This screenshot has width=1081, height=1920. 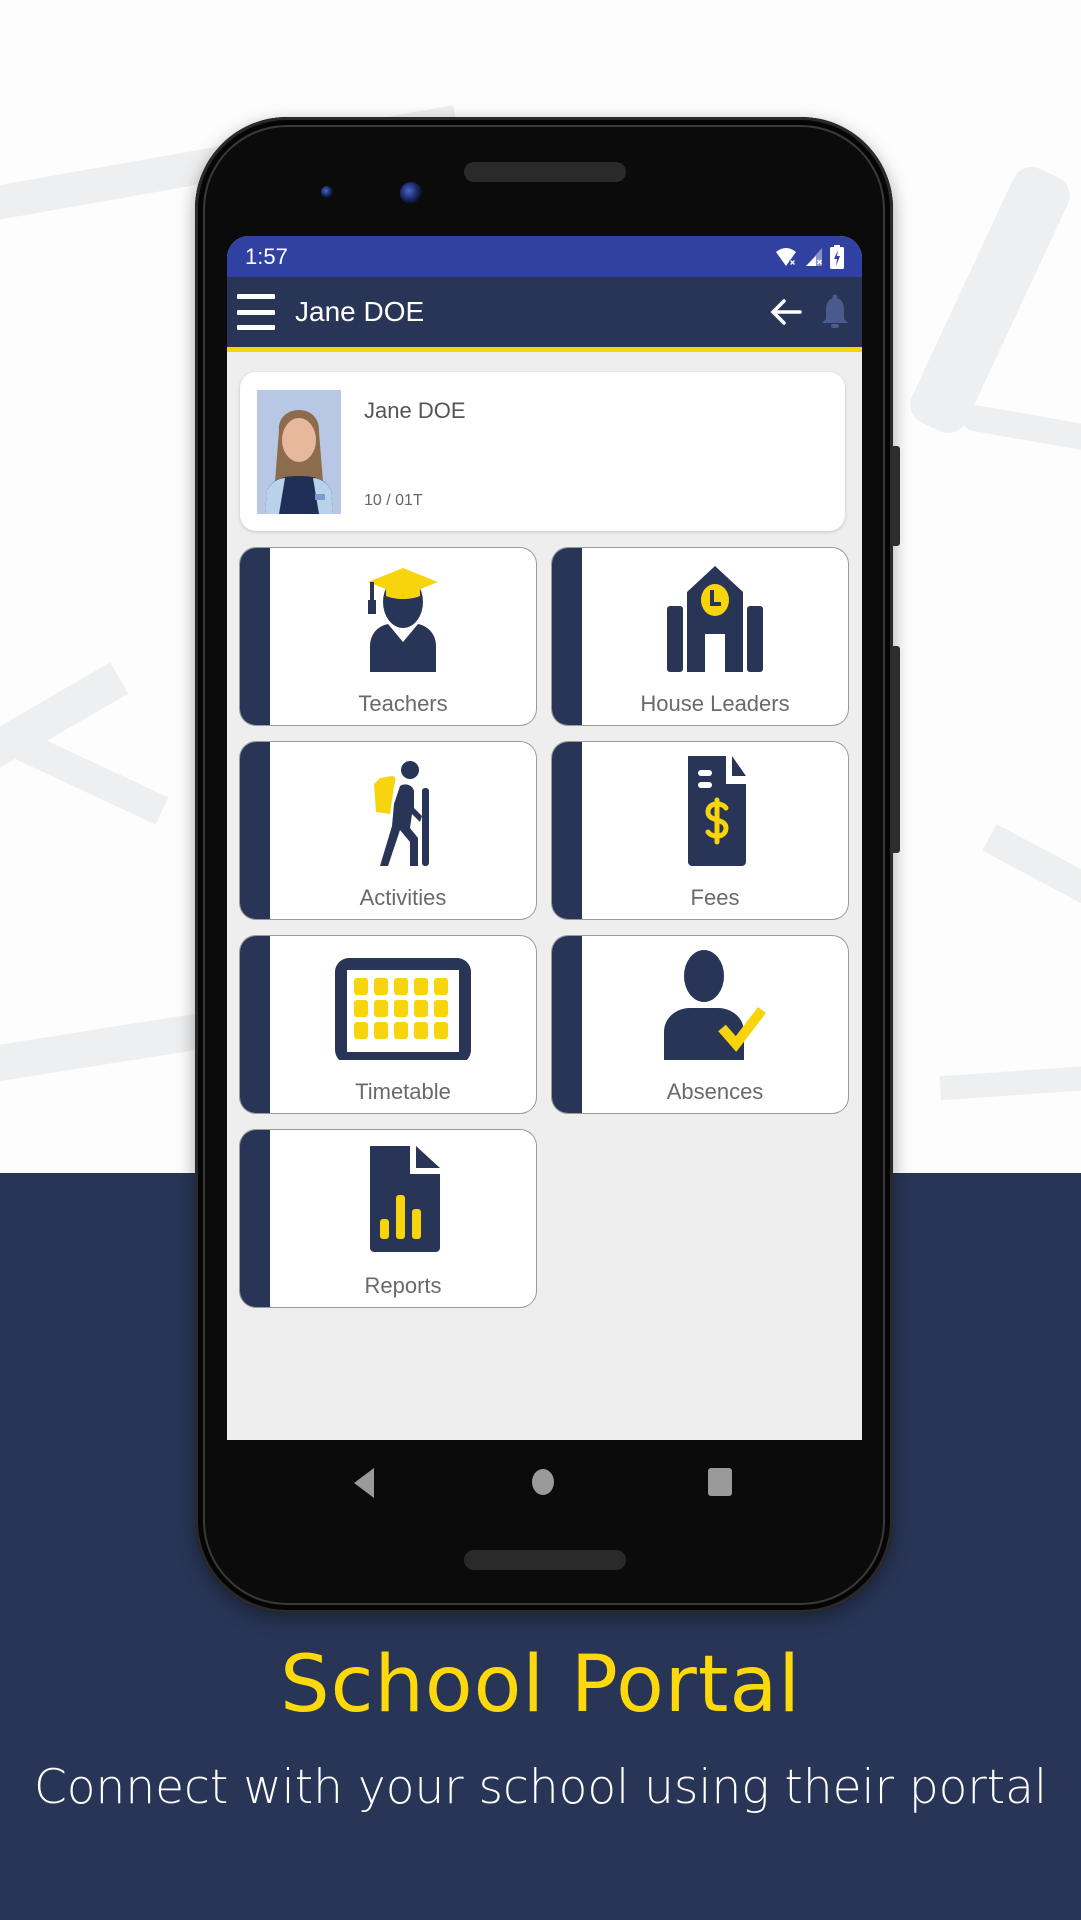 What do you see at coordinates (715, 703) in the screenshot?
I see `tile-label: House Leaders` at bounding box center [715, 703].